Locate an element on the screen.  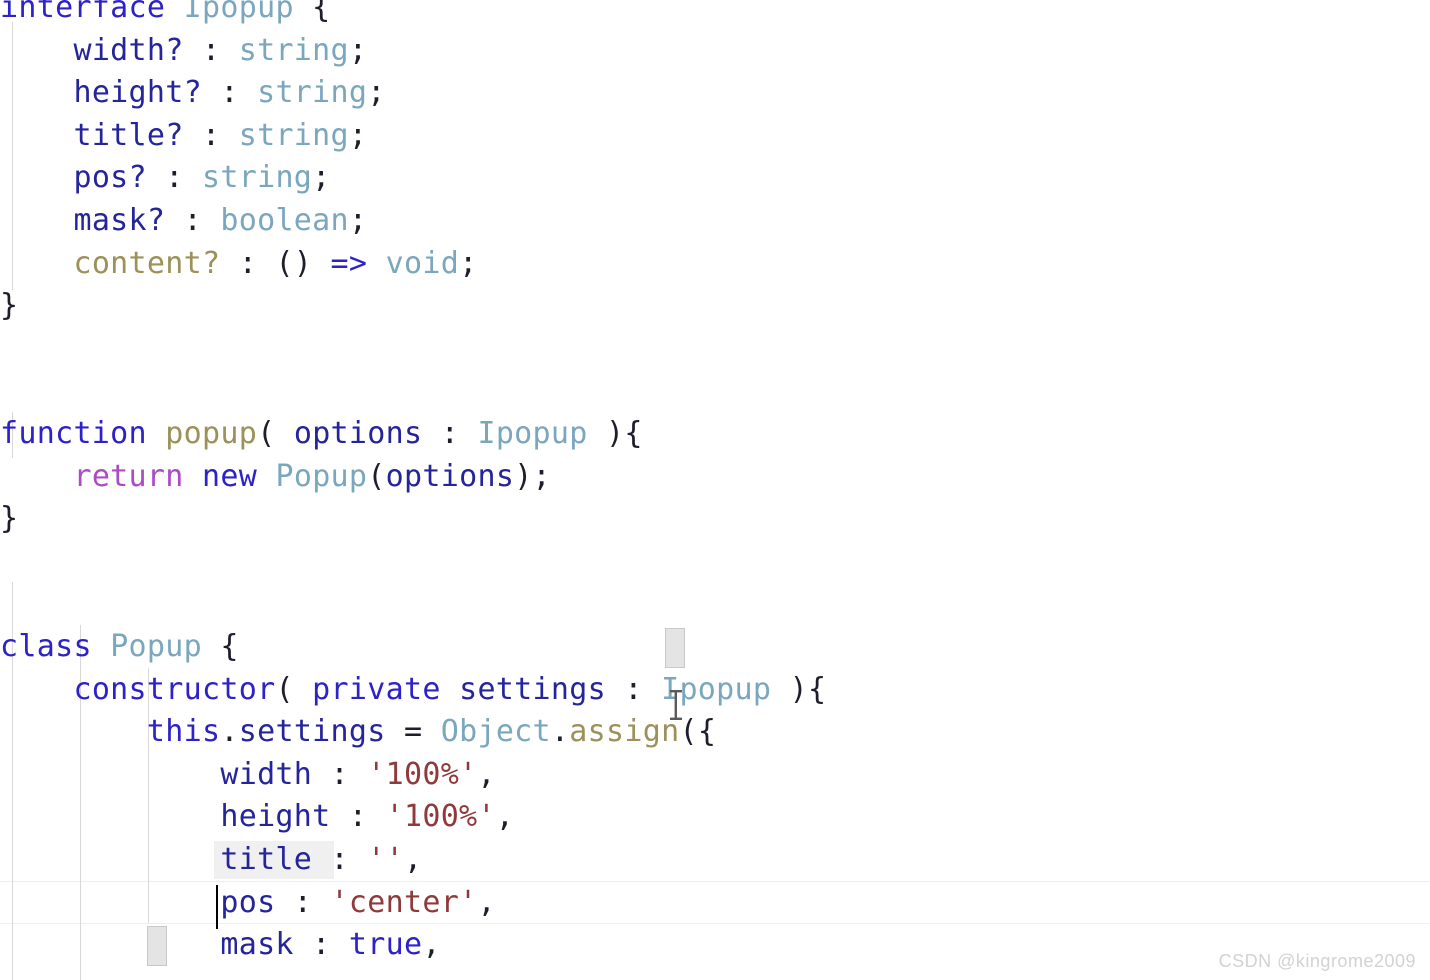
code-token: width is located at coordinates (266, 774).